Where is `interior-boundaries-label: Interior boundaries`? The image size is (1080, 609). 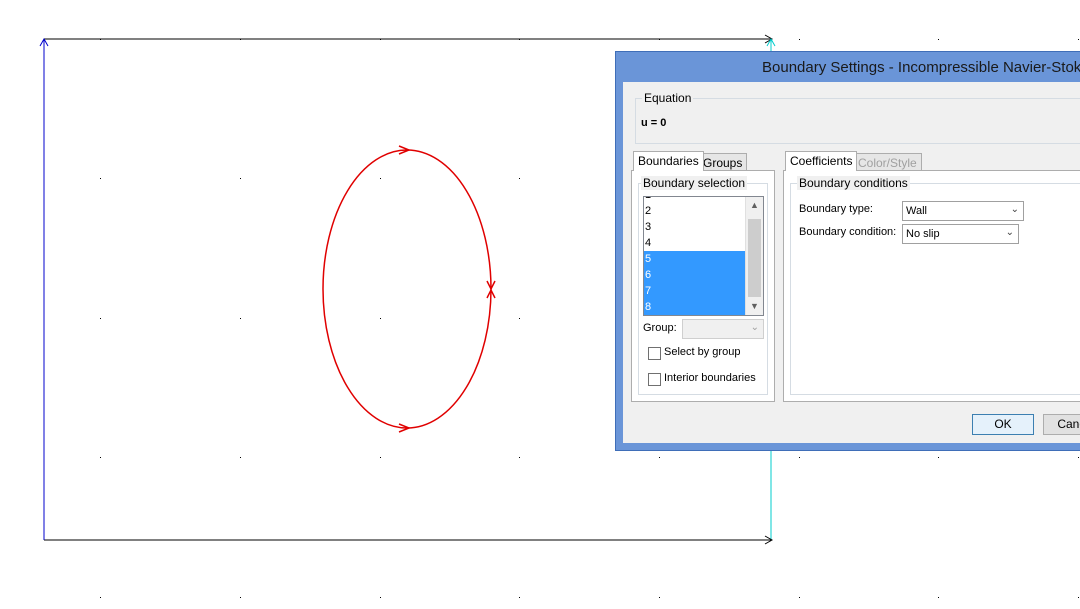 interior-boundaries-label: Interior boundaries is located at coordinates (710, 378).